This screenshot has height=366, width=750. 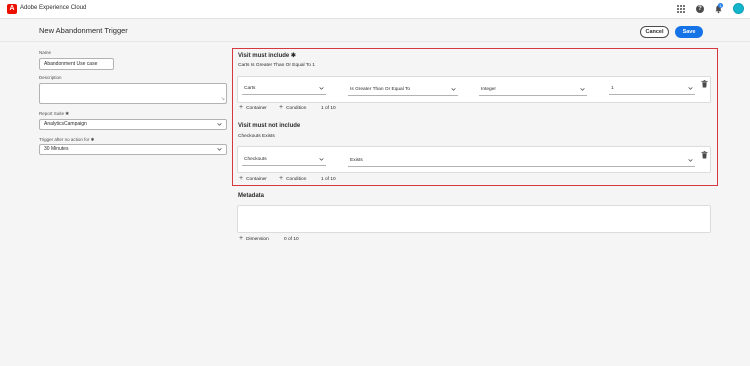 I want to click on include-count: 1 of 10, so click(x=328, y=108).